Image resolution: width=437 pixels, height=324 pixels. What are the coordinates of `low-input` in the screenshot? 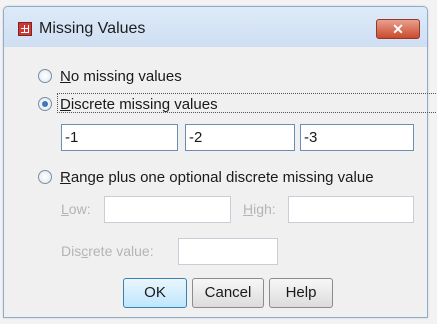 It's located at (167, 209).